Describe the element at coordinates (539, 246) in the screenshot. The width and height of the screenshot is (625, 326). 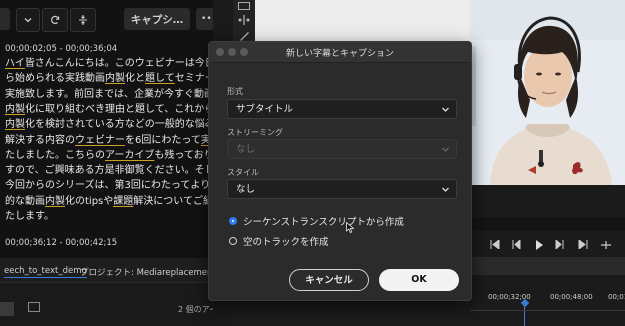
I see `play-icon` at that location.